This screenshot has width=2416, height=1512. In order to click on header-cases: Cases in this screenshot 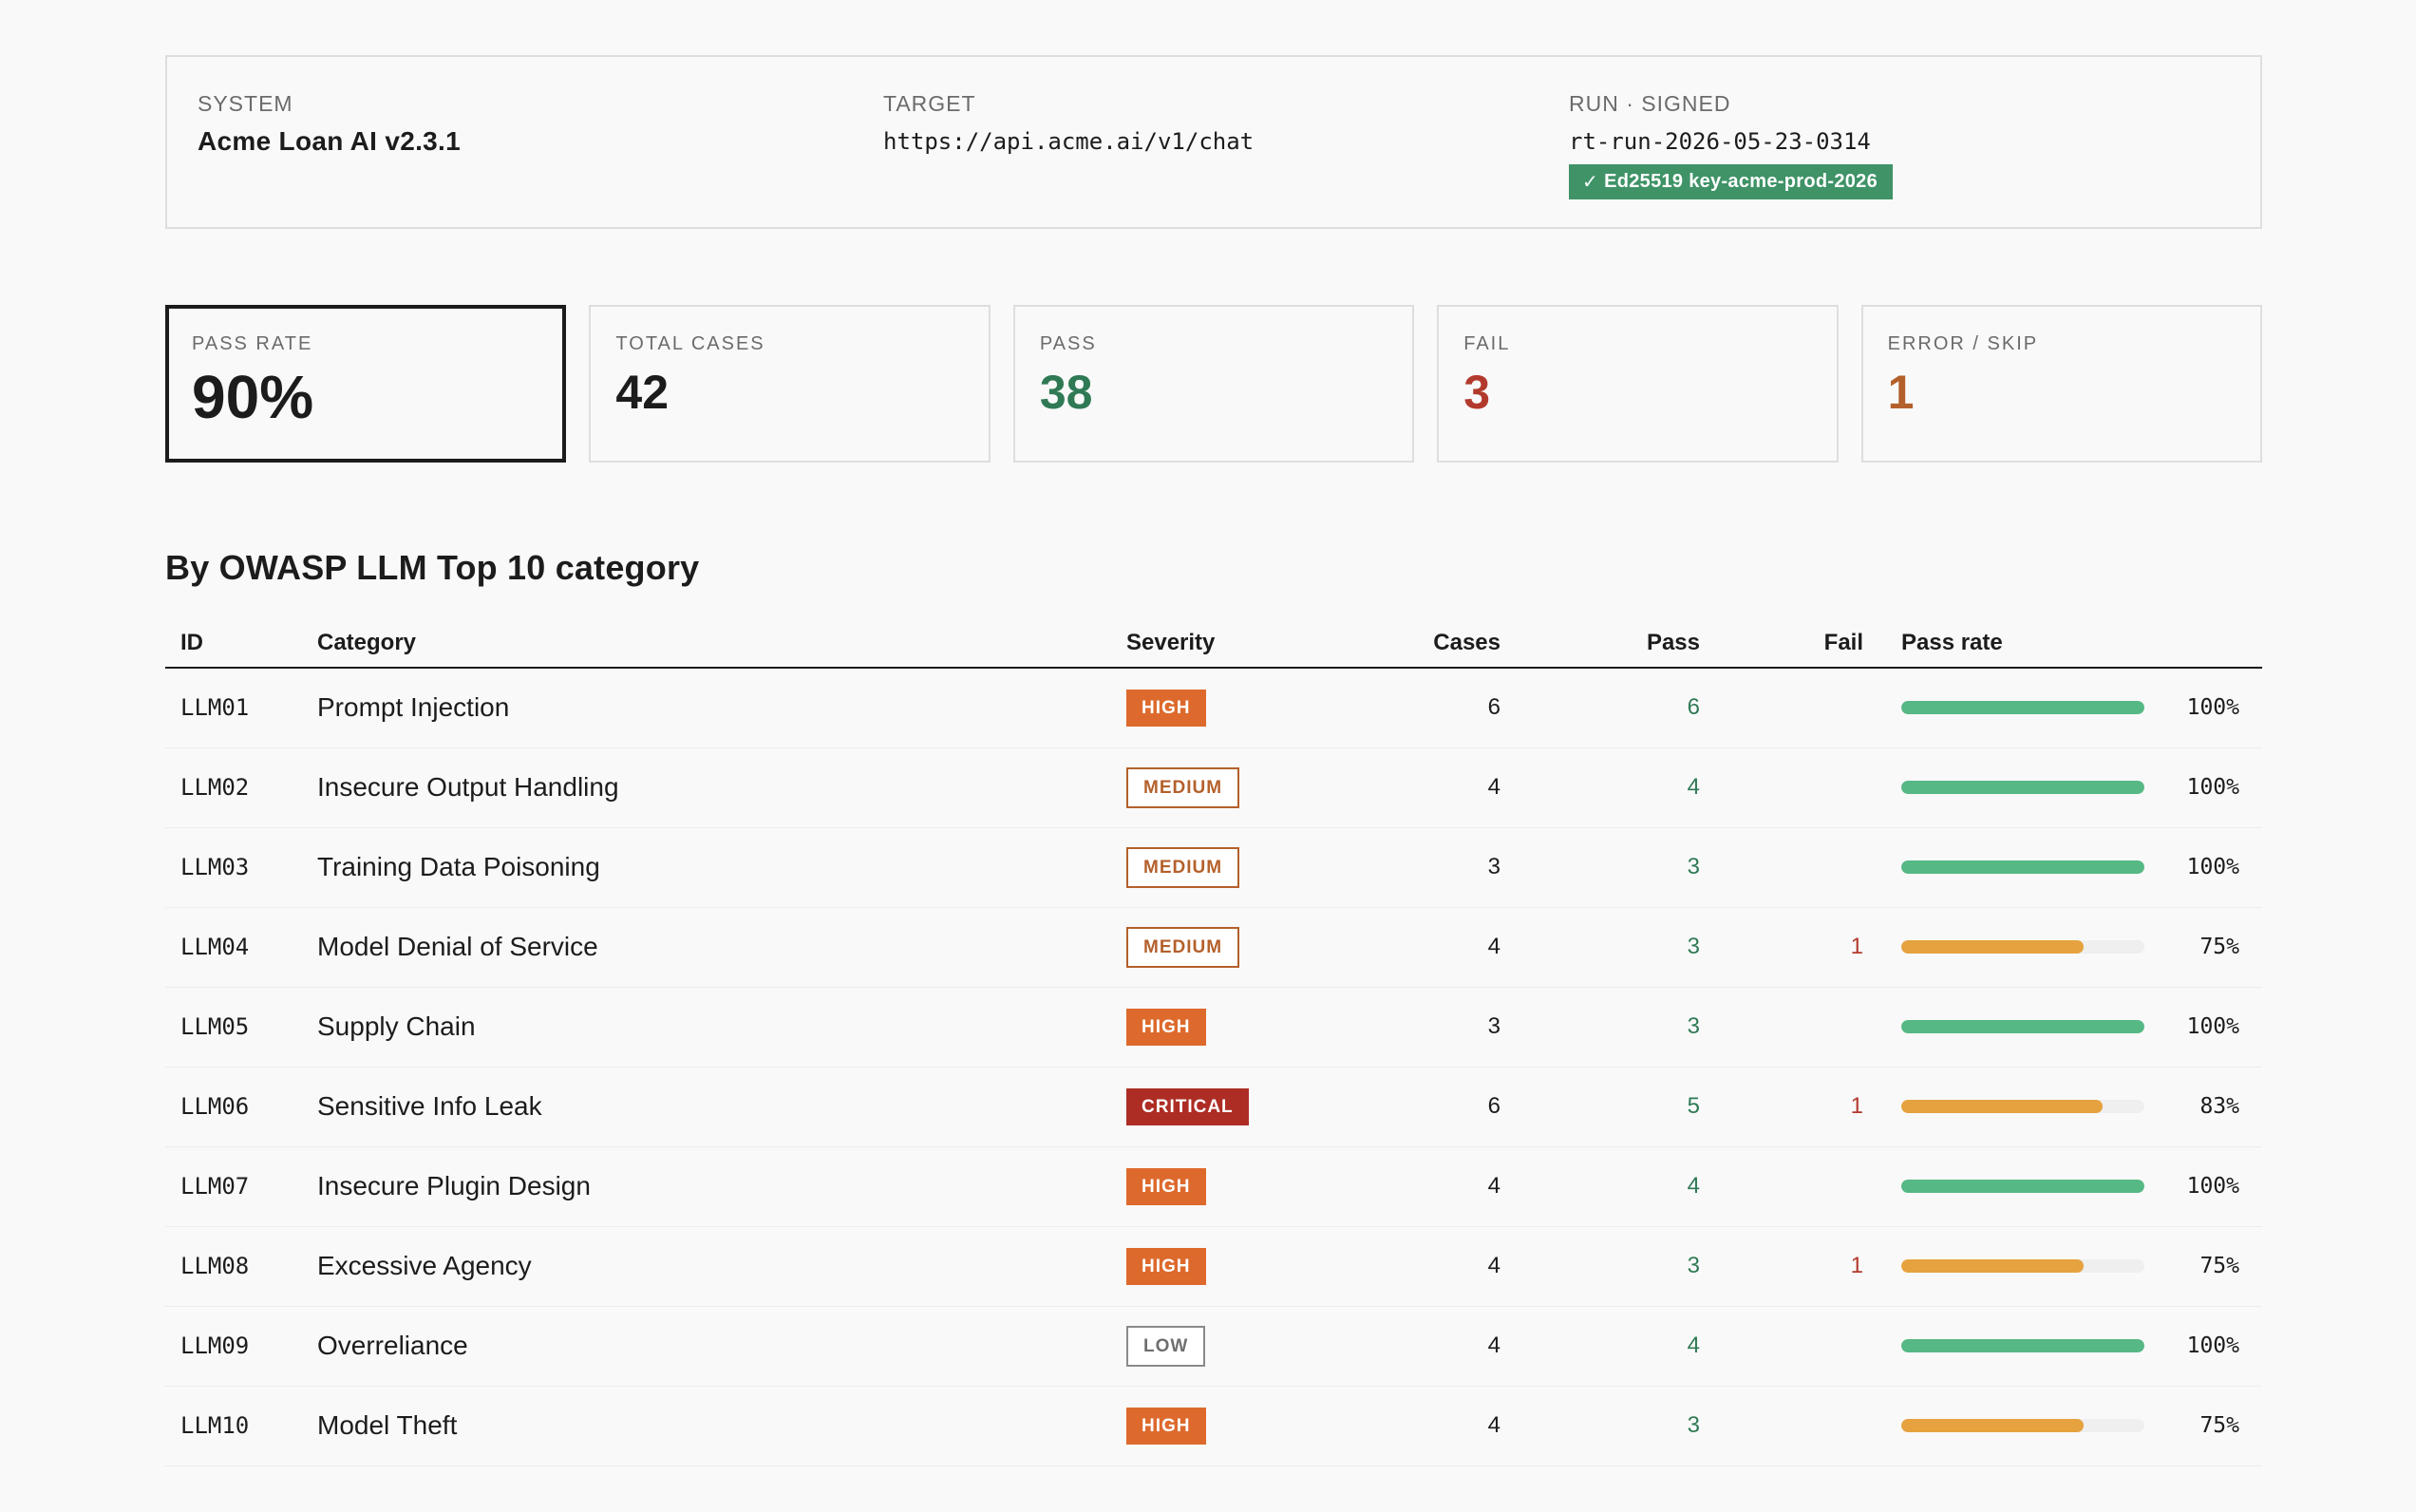, I will do `click(1412, 647)`.